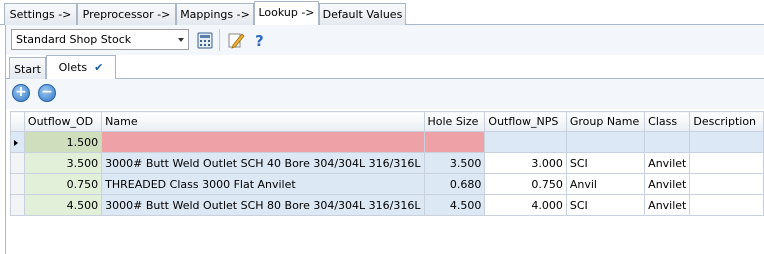  What do you see at coordinates (63, 142) in the screenshot?
I see `cell-outflow-od: 1.500` at bounding box center [63, 142].